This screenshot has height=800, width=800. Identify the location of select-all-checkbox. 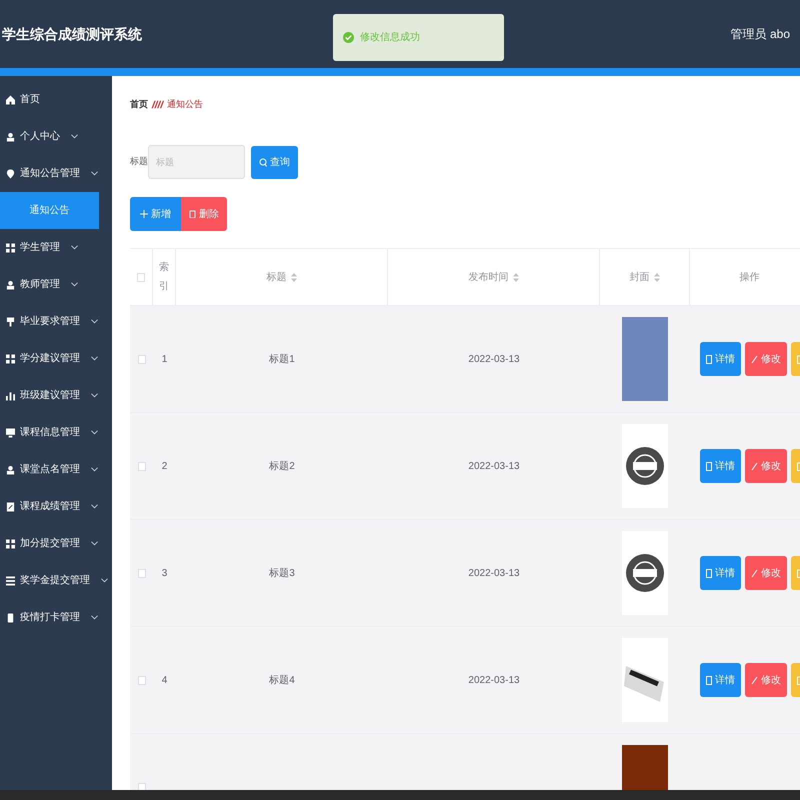
(141, 277).